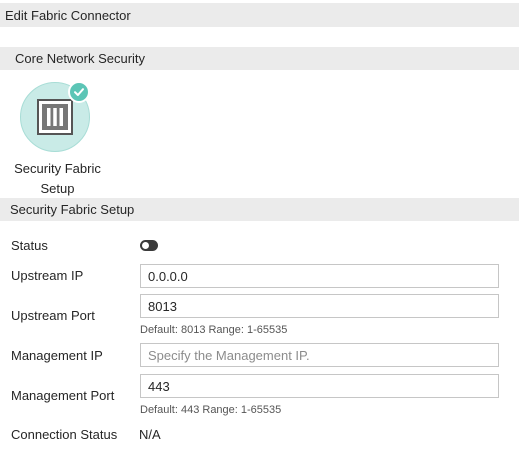  I want to click on section-header-core-network-security: Core Network Security, so click(259, 58).